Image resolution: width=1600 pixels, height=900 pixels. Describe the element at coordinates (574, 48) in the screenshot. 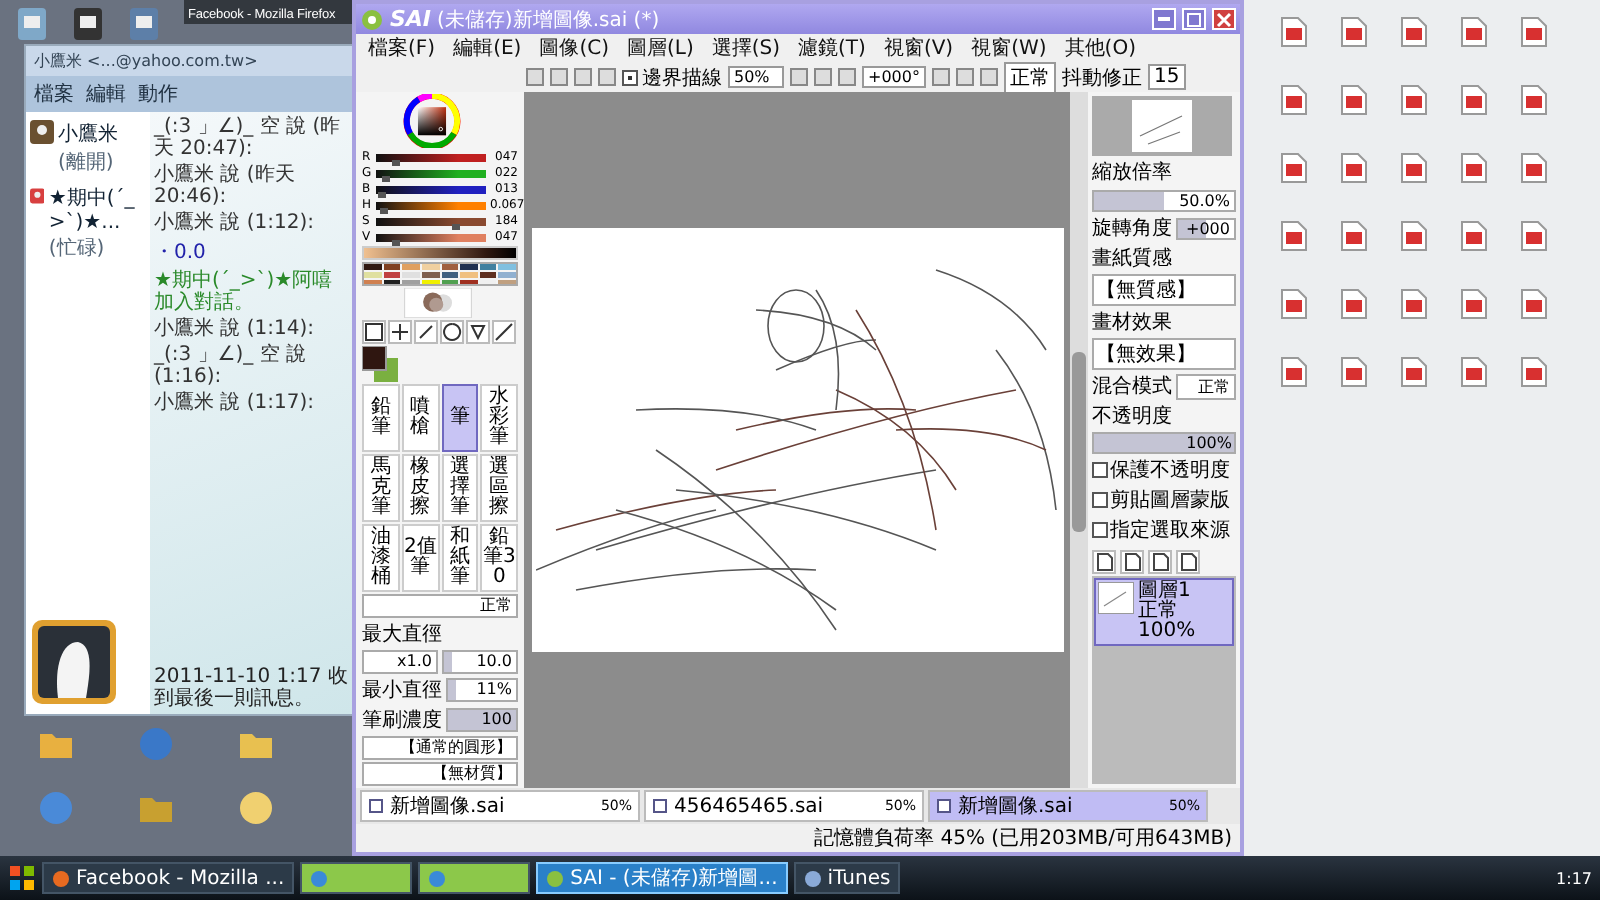

I see `menu-item: 圖像(C)` at that location.